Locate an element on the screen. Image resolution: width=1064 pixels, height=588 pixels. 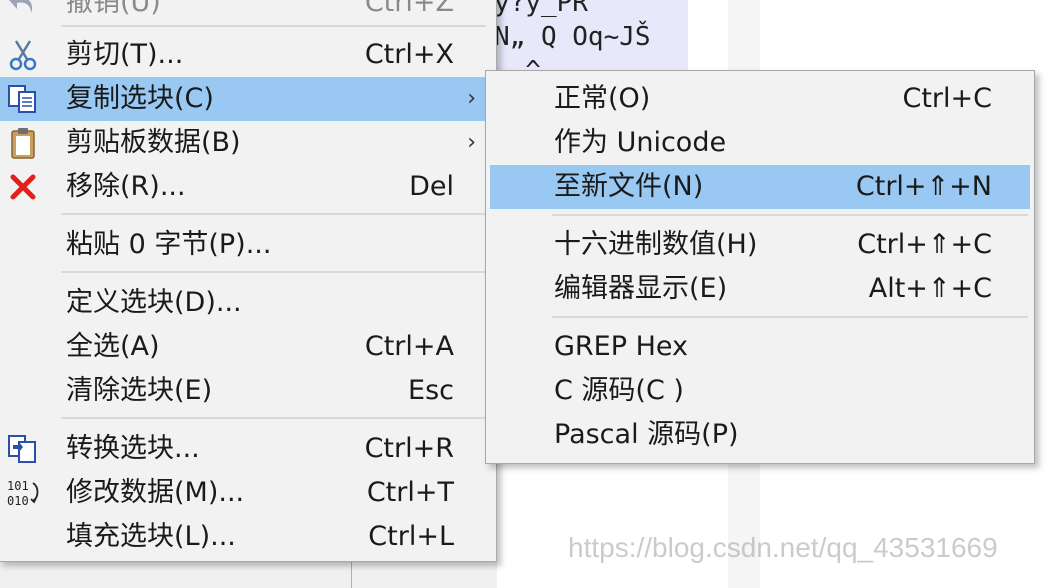
hex-line: ,^ is located at coordinates (589, 62).